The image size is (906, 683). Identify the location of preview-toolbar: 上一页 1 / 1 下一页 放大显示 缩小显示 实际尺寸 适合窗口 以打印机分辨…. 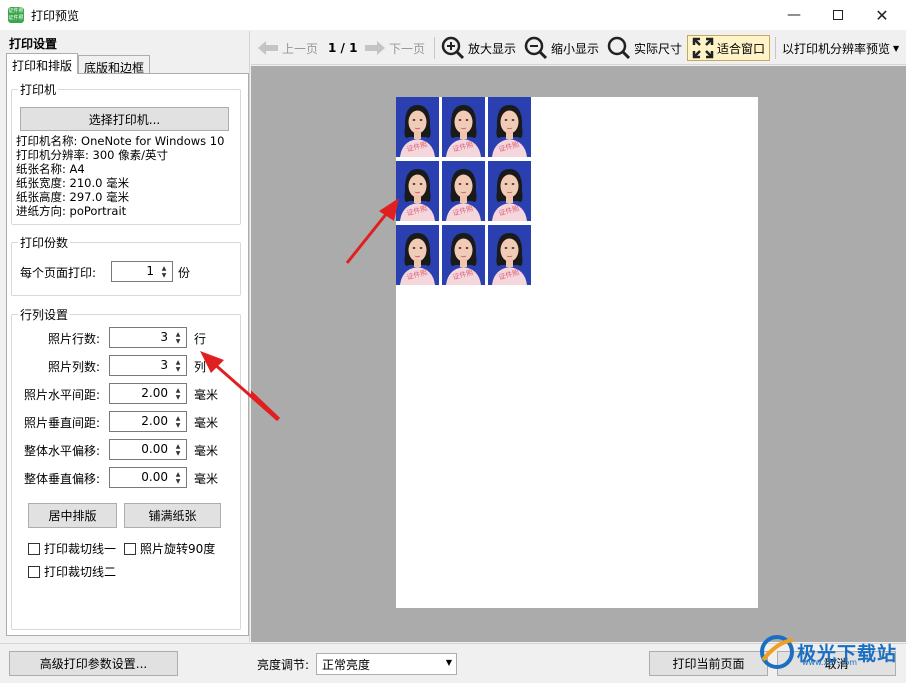
(578, 48).